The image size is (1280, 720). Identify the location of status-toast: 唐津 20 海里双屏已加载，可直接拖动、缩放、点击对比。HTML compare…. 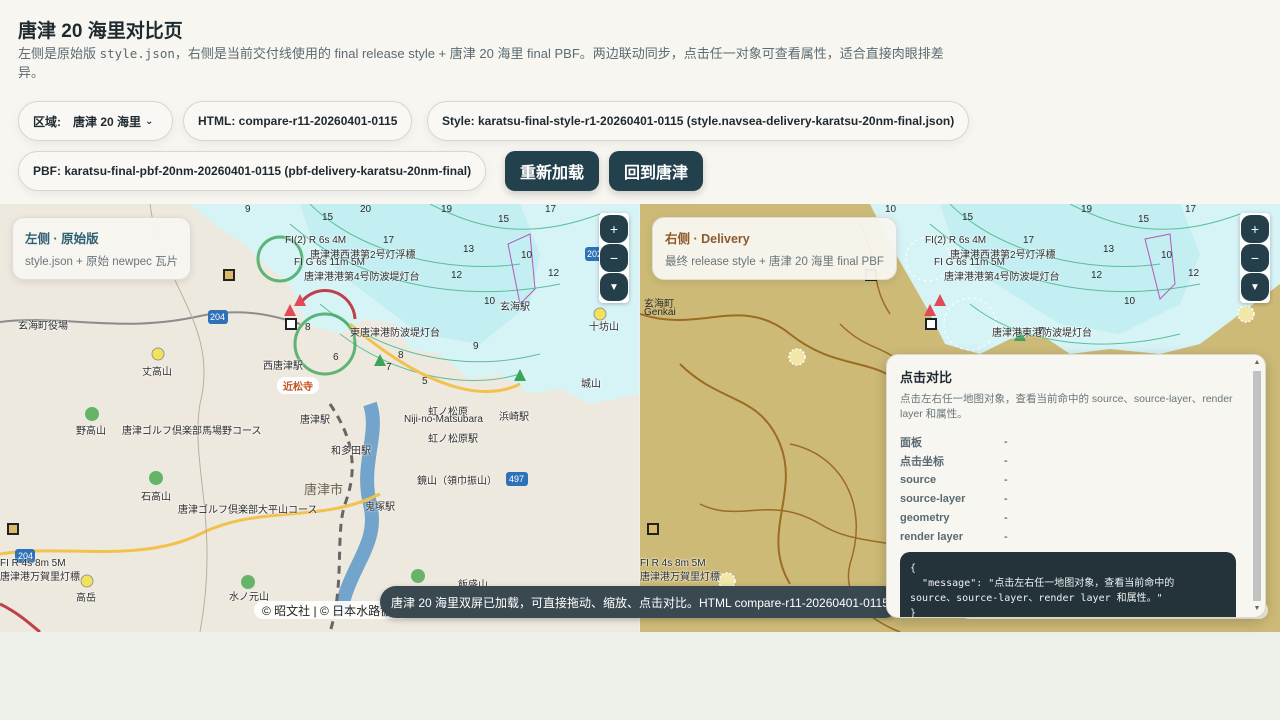
(640, 602).